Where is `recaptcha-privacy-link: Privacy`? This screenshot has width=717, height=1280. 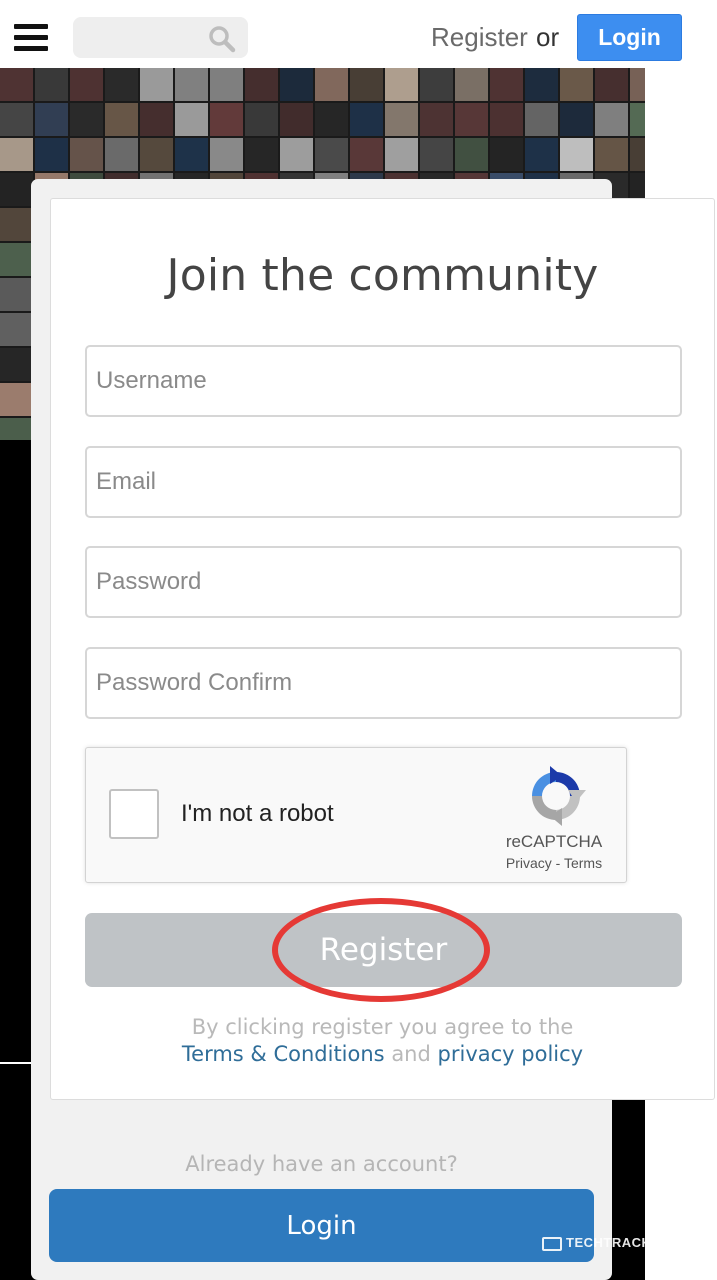
recaptcha-privacy-link: Privacy is located at coordinates (529, 863).